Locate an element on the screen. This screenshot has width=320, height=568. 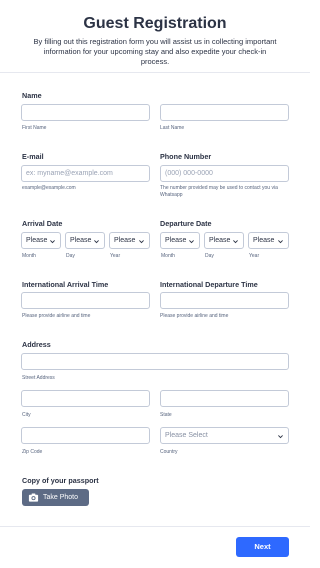
arrival-day-sublabel: Day is located at coordinates (70, 256).